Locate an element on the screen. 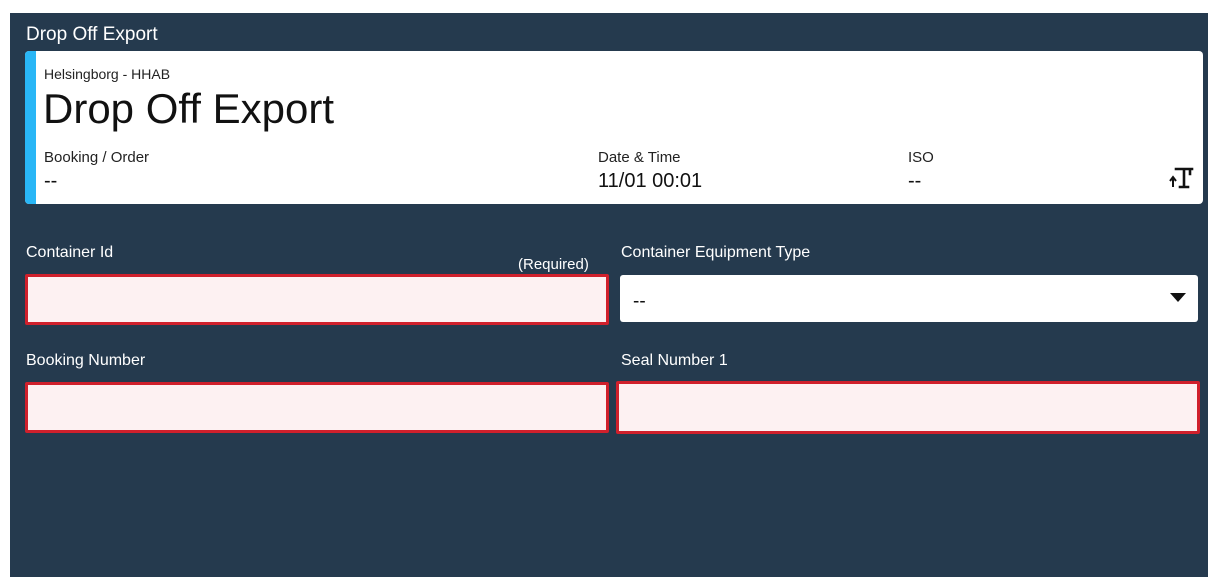  terminal-name: Helsingborg - HHAB is located at coordinates (107, 74).